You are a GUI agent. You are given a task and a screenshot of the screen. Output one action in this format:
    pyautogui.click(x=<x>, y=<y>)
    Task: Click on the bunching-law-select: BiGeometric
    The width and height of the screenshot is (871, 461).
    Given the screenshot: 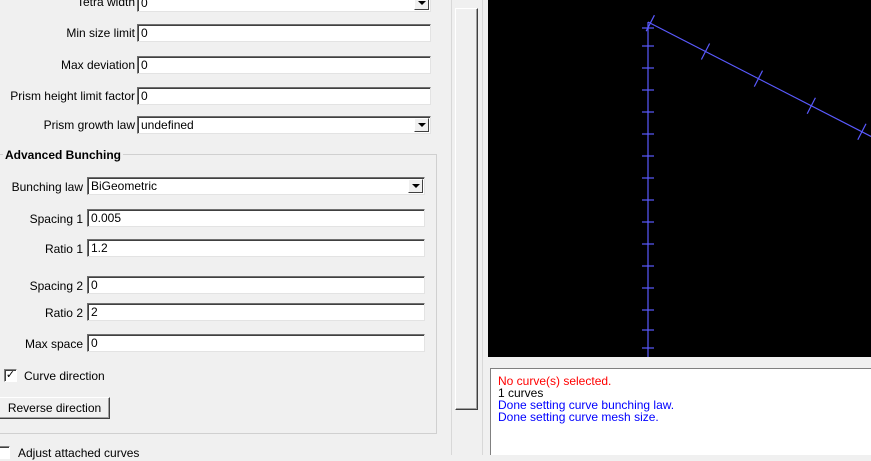 What is the action you would take?
    pyautogui.click(x=256, y=186)
    